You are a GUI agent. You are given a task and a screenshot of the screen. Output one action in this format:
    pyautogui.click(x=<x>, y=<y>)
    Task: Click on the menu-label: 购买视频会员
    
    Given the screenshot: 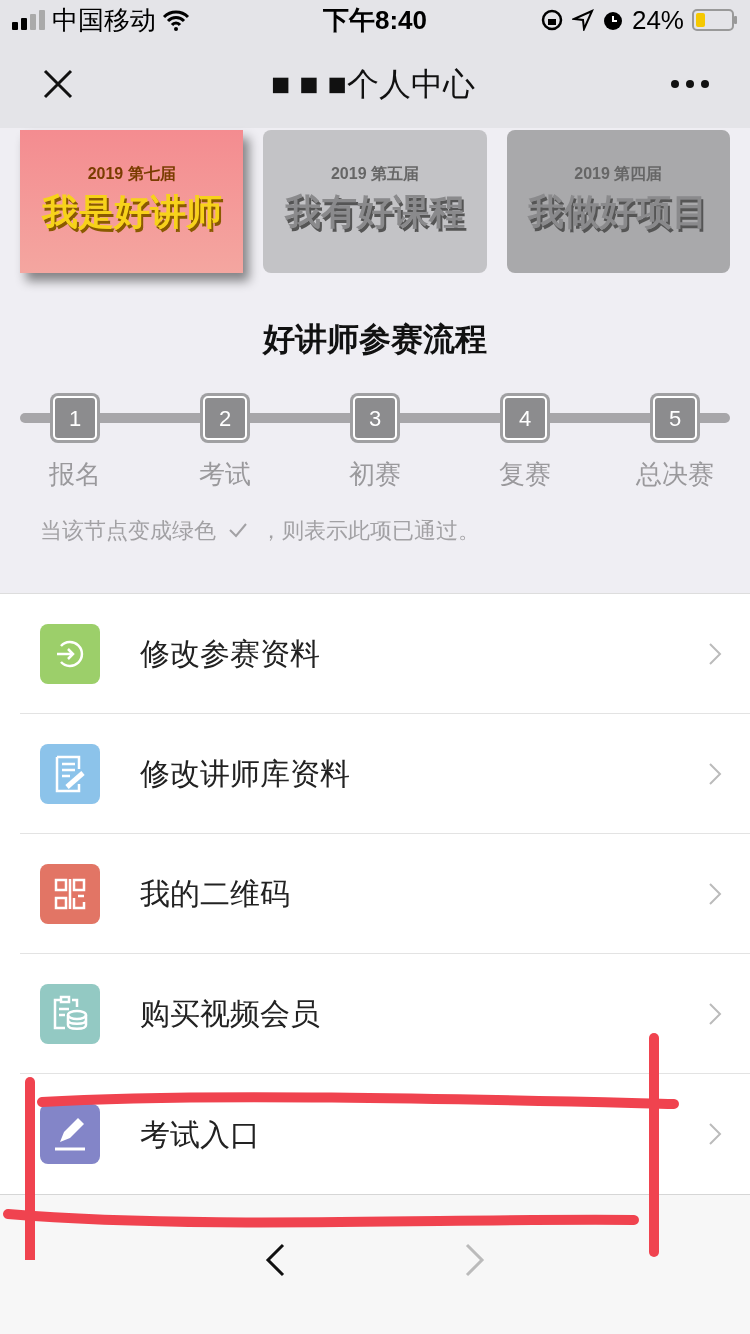 What is the action you would take?
    pyautogui.click(x=230, y=1014)
    